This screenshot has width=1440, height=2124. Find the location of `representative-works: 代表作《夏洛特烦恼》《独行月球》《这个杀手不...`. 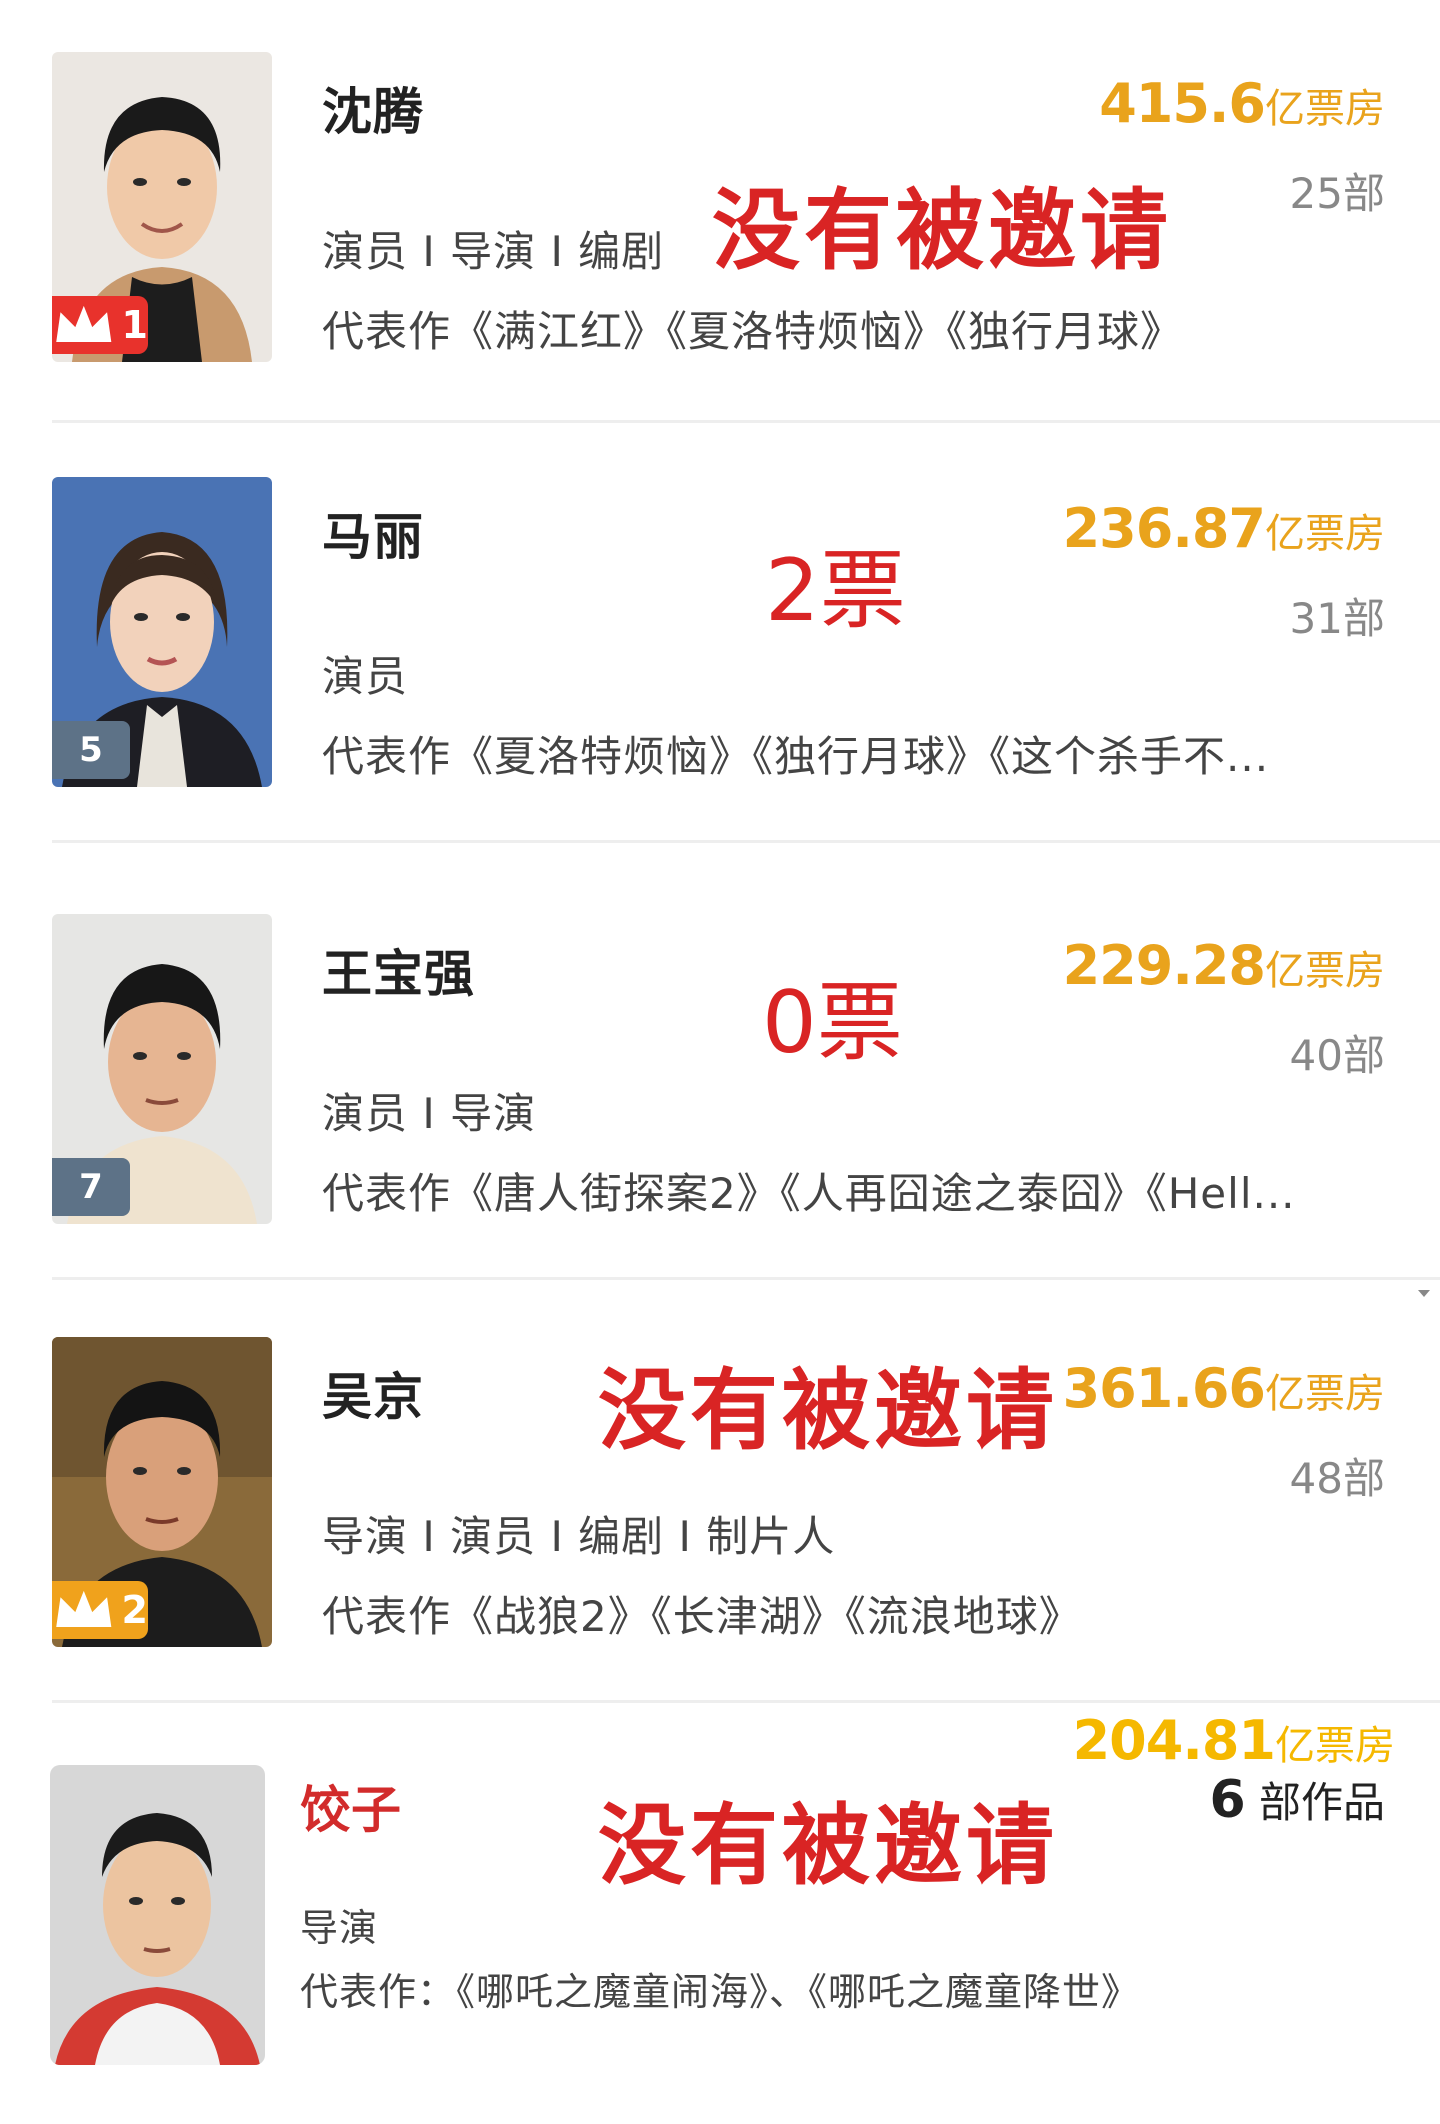

representative-works: 代表作《夏洛特烦恼》《独行月球》《这个杀手不... is located at coordinates (796, 756).